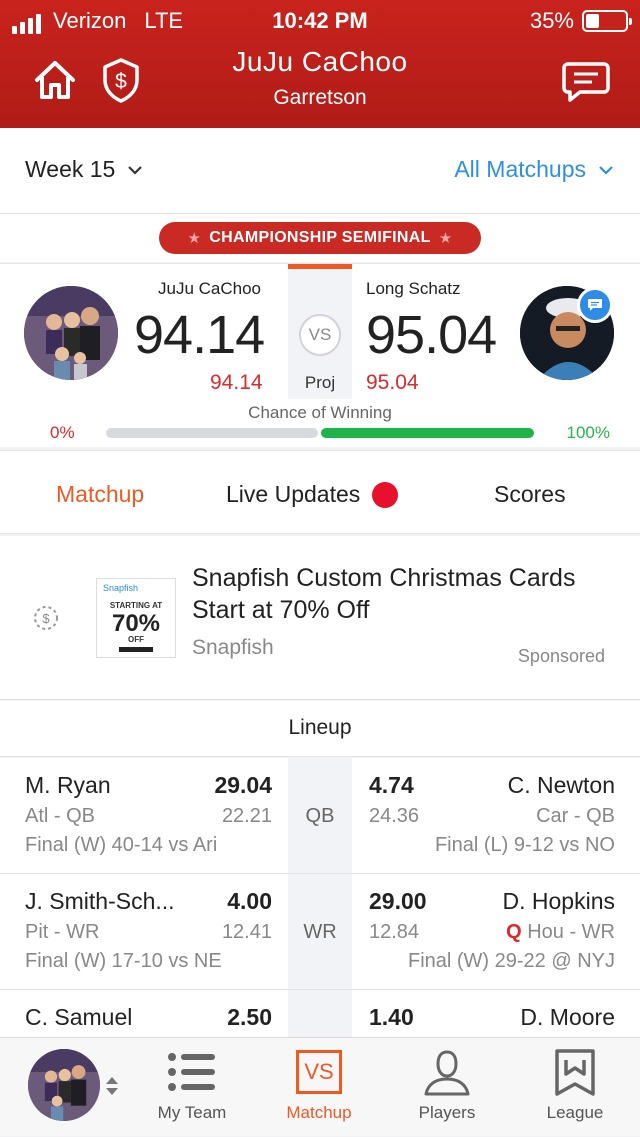  I want to click on lineup-title: Lineup, so click(320, 727).